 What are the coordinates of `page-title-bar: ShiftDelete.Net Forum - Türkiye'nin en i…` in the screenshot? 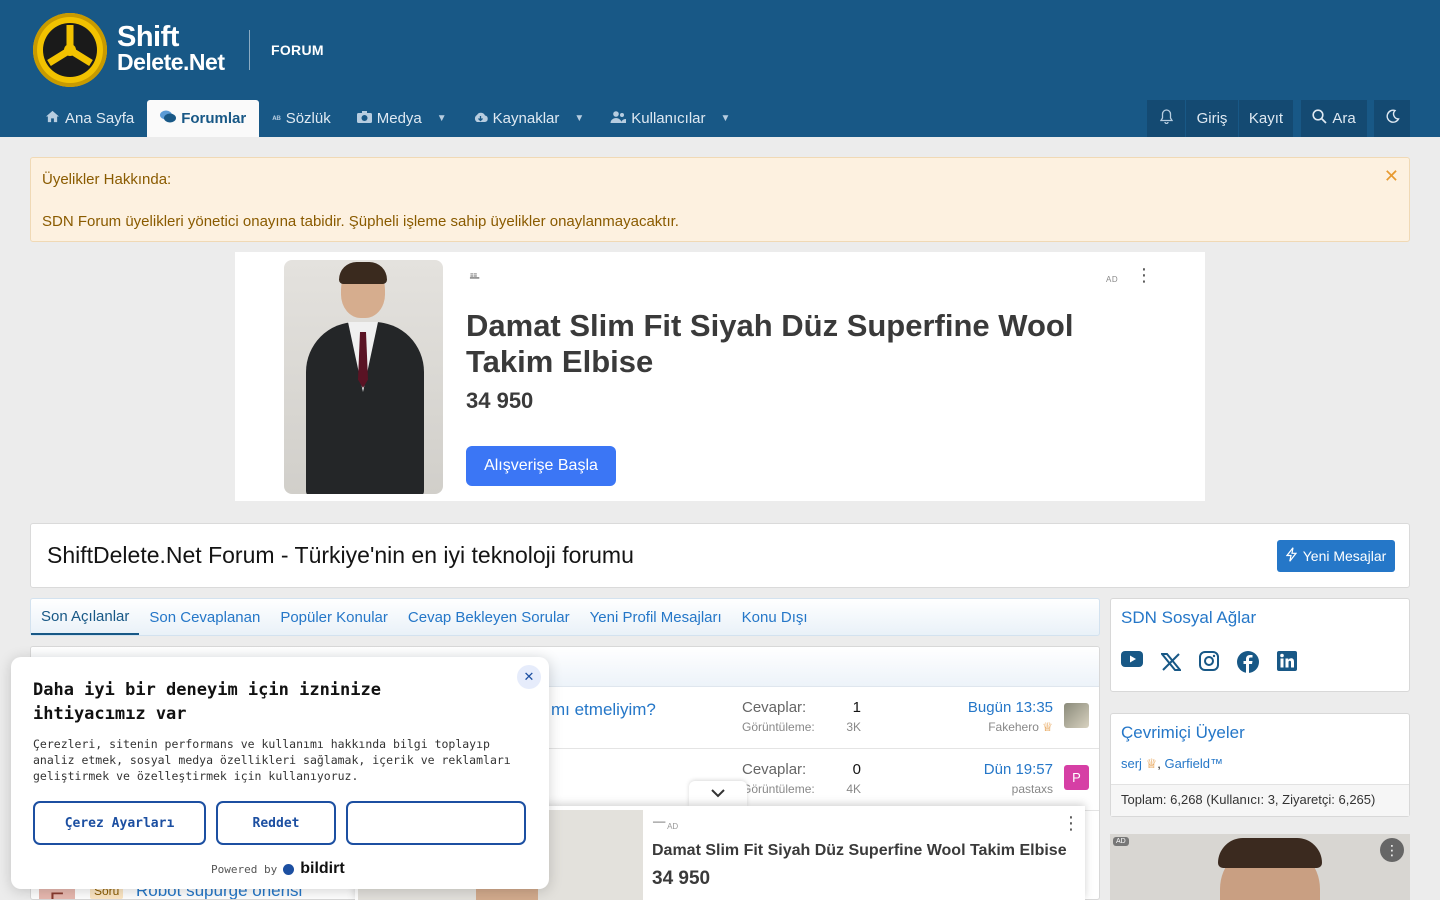 It's located at (720, 555).